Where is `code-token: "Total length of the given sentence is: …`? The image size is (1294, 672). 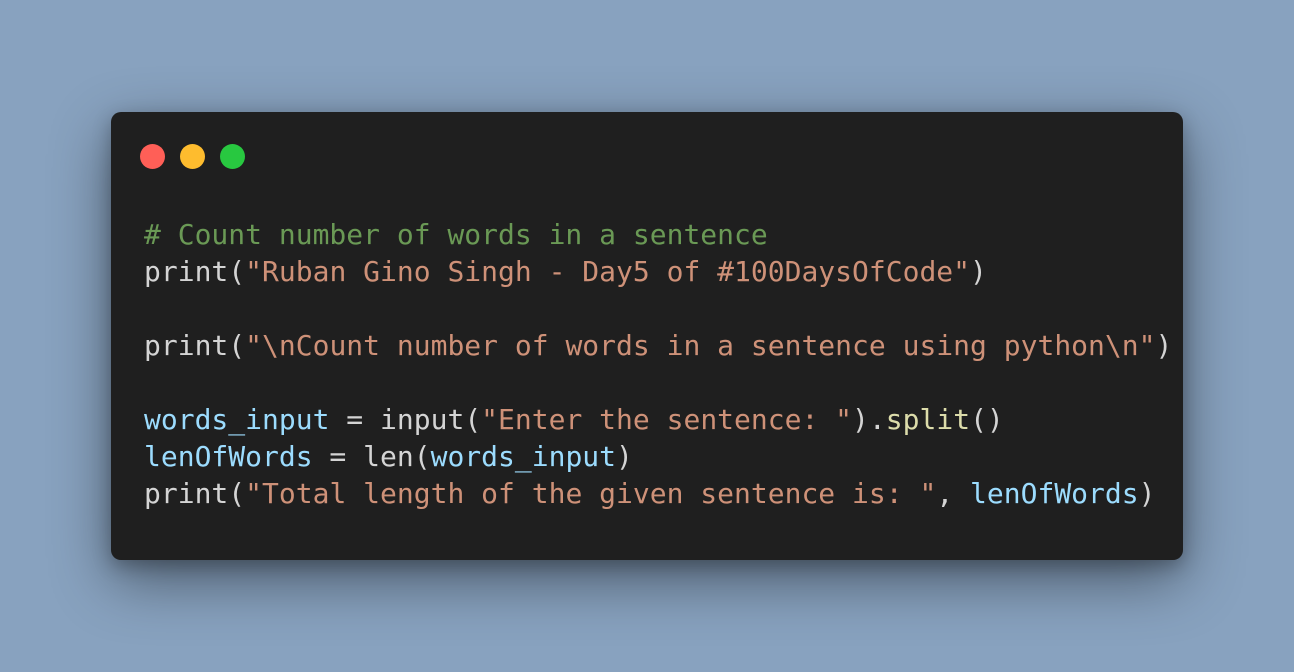
code-token: "Total length of the given sentence is: … is located at coordinates (591, 493).